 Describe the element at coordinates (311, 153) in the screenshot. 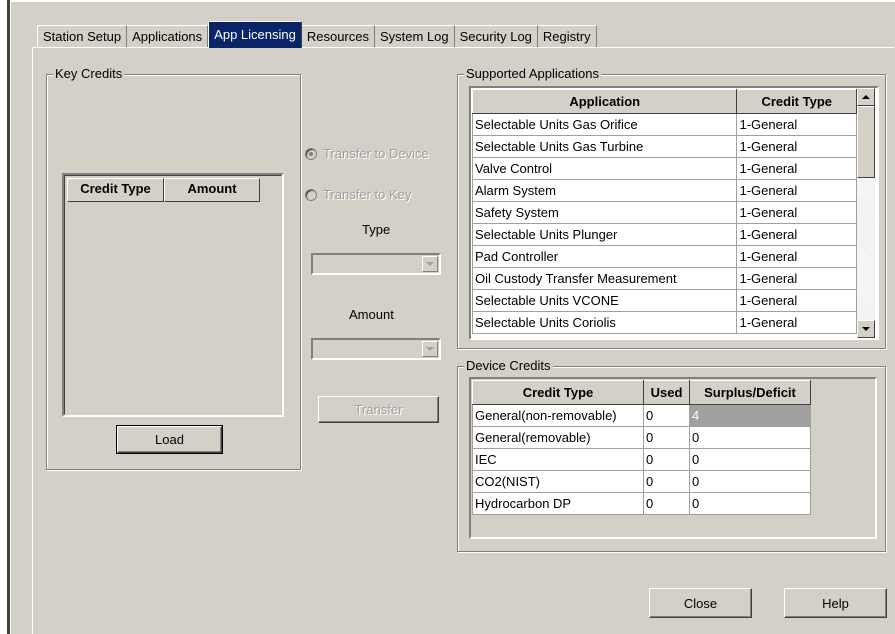

I see `radio-dot-checked` at that location.